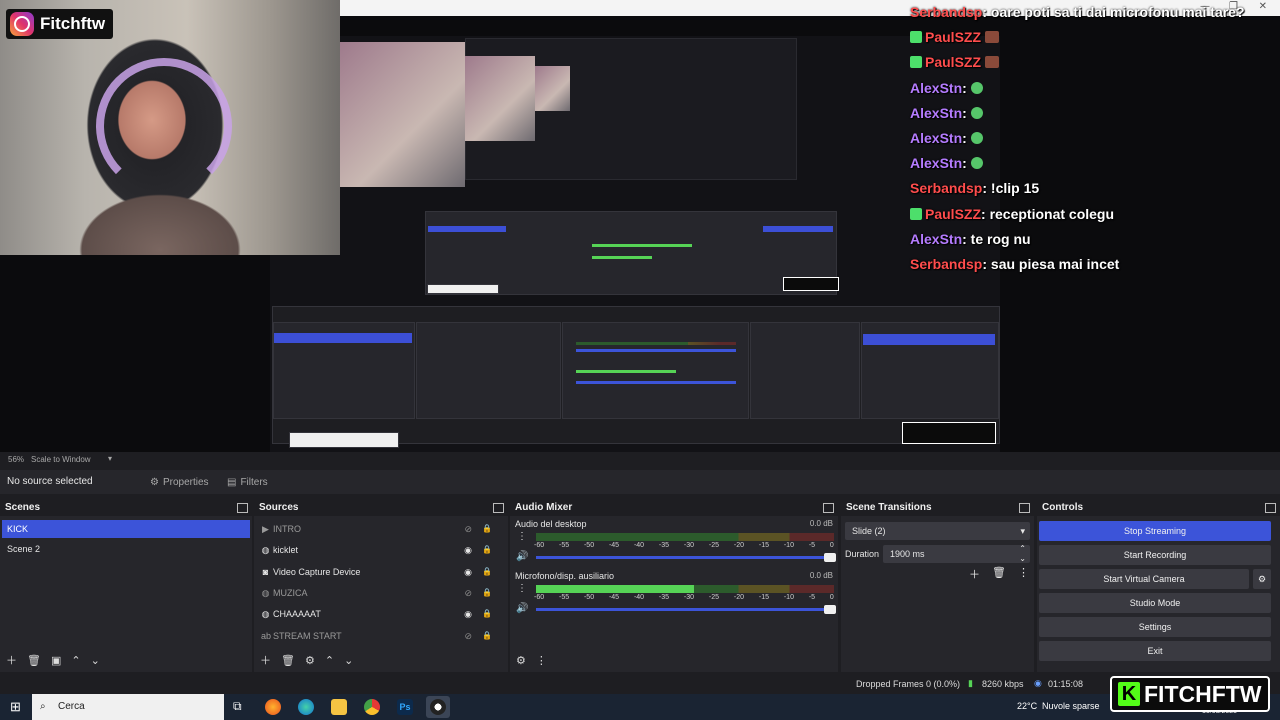 The image size is (1280, 720). What do you see at coordinates (381, 572) in the screenshot?
I see `source-item: ◙ Video Capture Device ◉ 🔒` at bounding box center [381, 572].